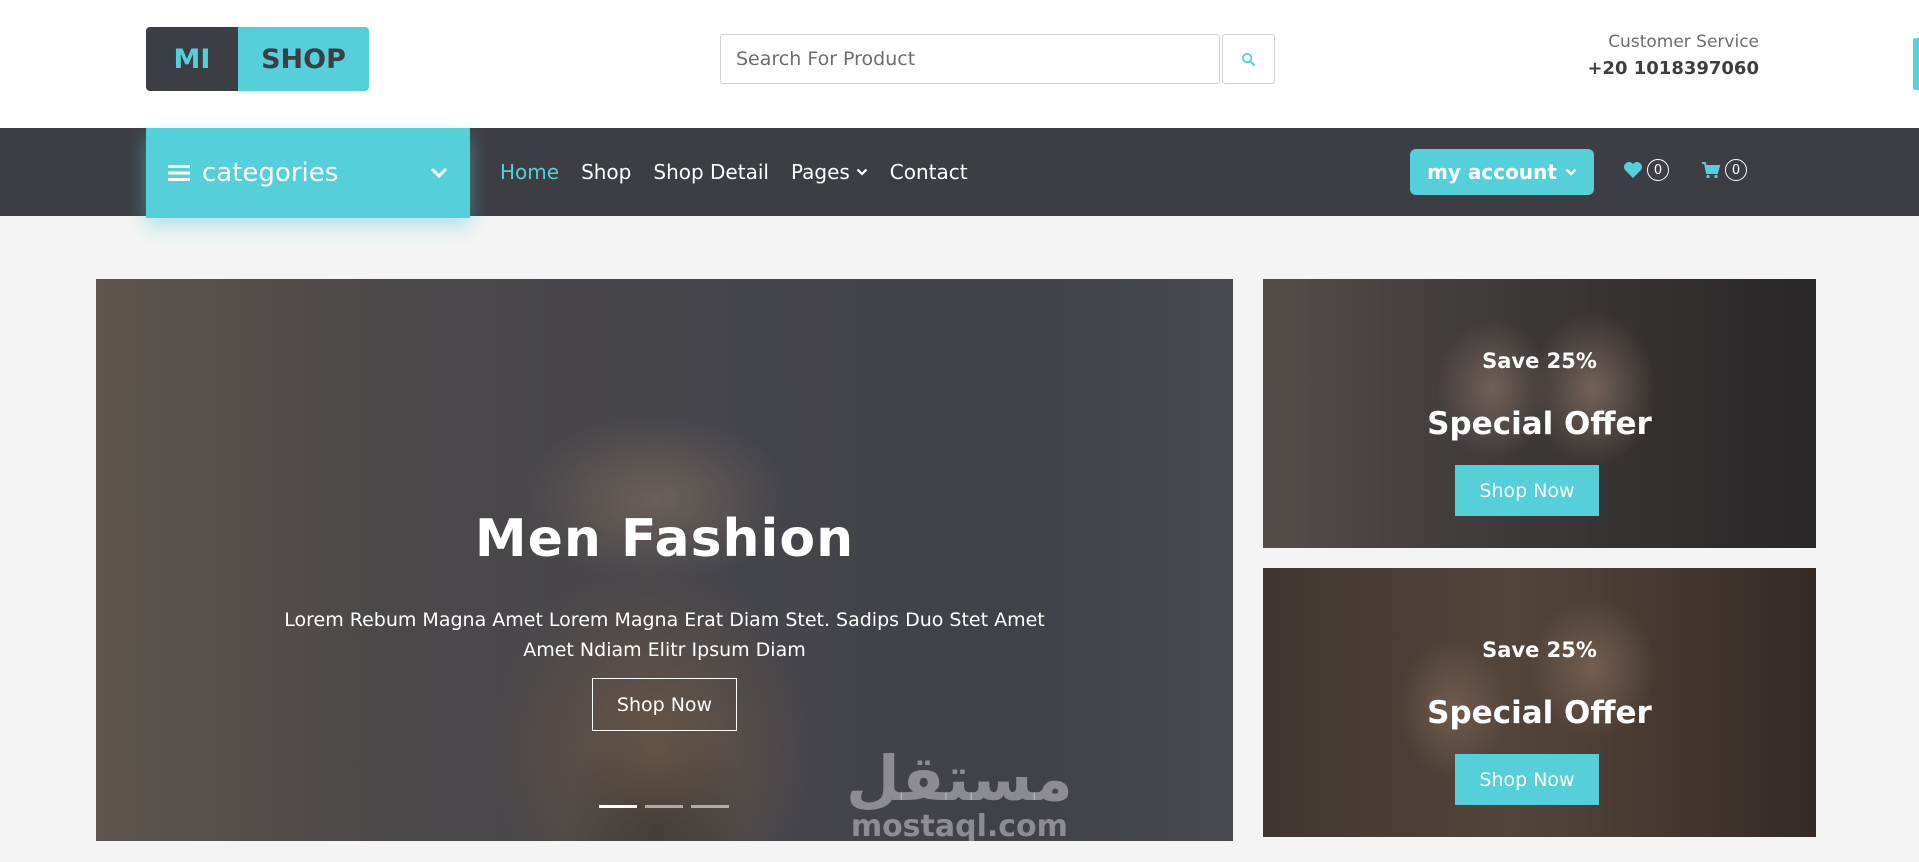  I want to click on nav-item-shop: Shop, so click(606, 172).